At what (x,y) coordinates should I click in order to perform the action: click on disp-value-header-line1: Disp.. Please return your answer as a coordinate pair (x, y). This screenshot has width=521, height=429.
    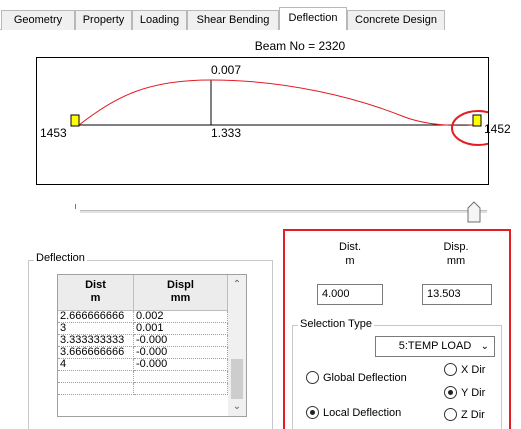
    Looking at the image, I should click on (456, 247).